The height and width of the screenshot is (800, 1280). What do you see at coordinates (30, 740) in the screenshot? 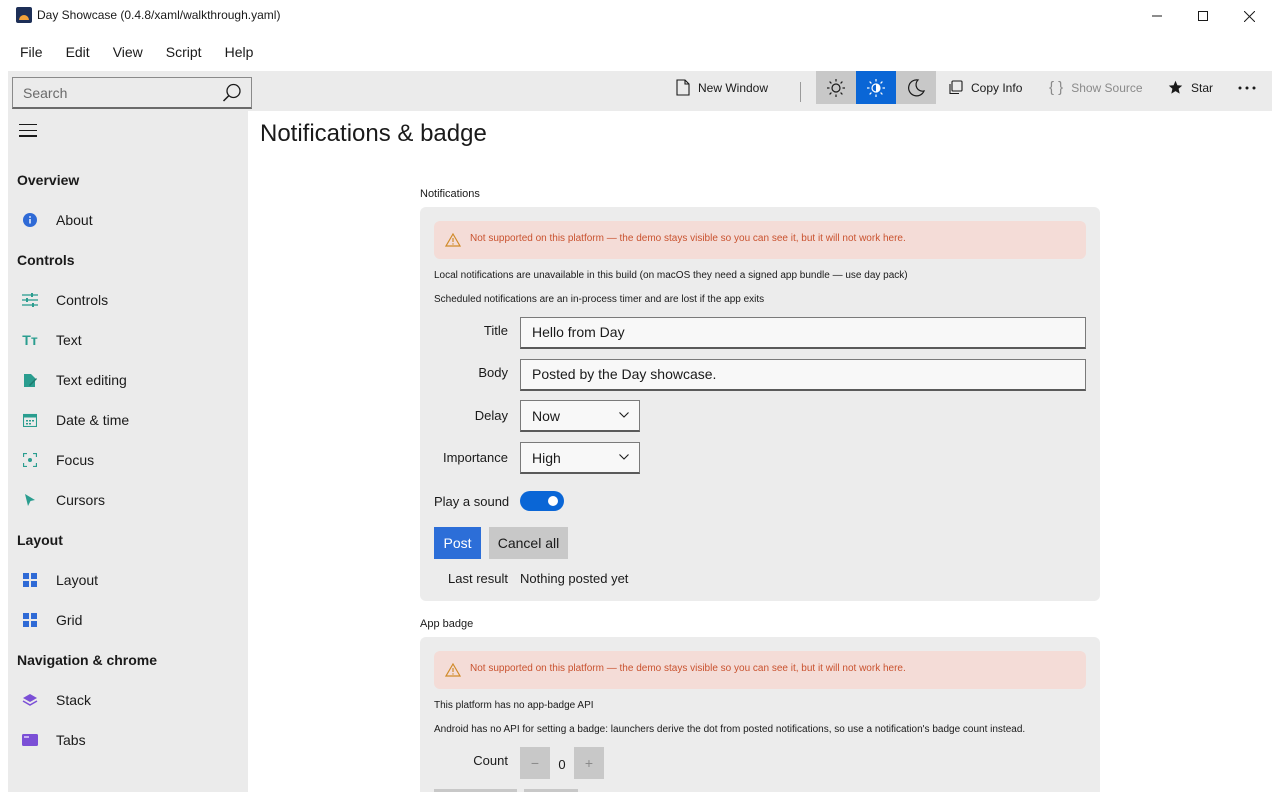
I see `tabs-icon` at bounding box center [30, 740].